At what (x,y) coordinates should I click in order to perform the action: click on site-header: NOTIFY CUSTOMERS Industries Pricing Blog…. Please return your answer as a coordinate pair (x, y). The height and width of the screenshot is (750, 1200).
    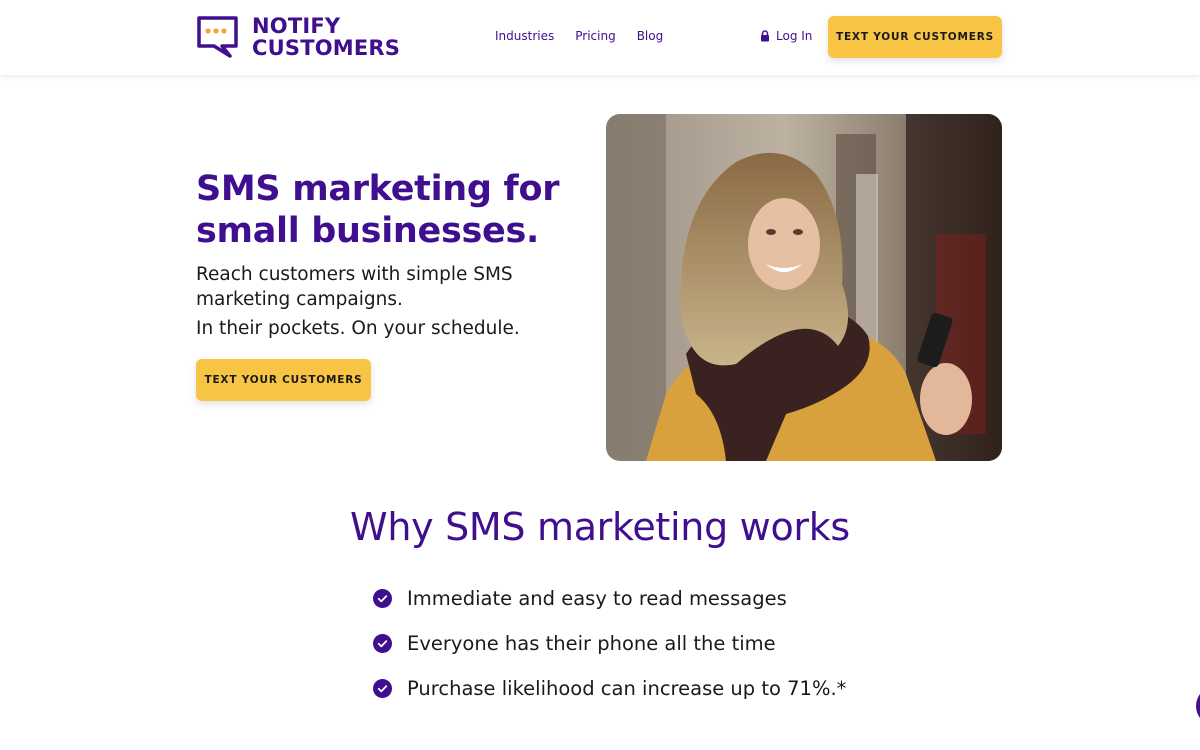
    Looking at the image, I should click on (600, 37).